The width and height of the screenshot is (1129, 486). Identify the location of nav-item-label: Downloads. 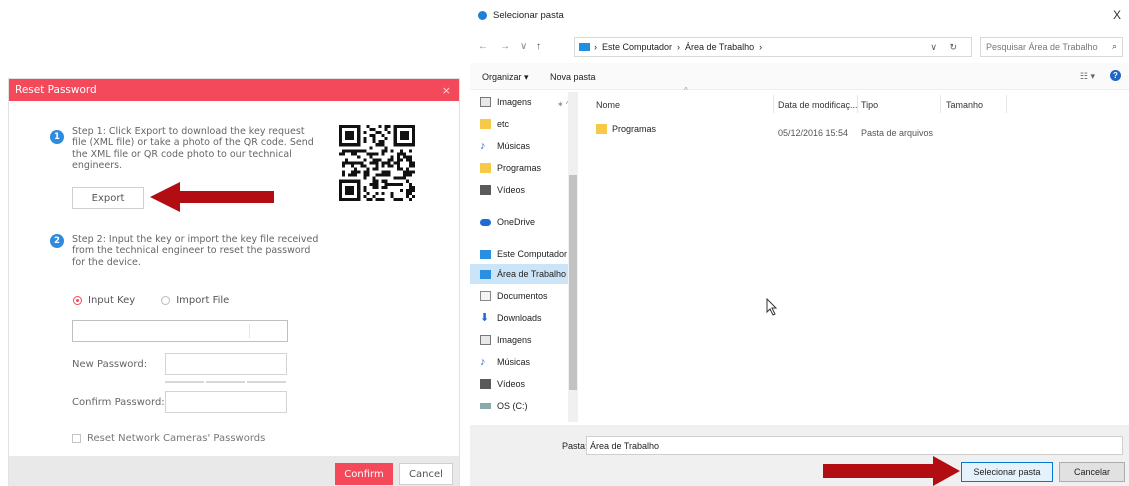
(519, 318).